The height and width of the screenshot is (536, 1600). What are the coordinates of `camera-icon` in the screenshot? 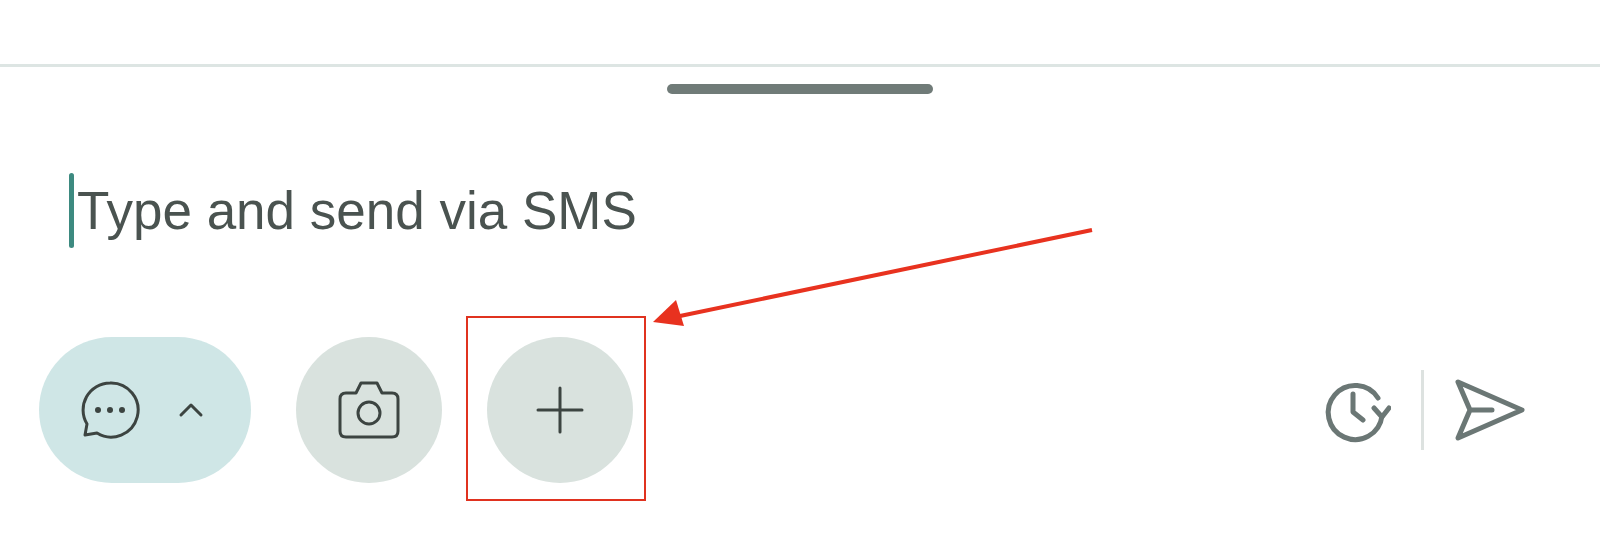 It's located at (369, 410).